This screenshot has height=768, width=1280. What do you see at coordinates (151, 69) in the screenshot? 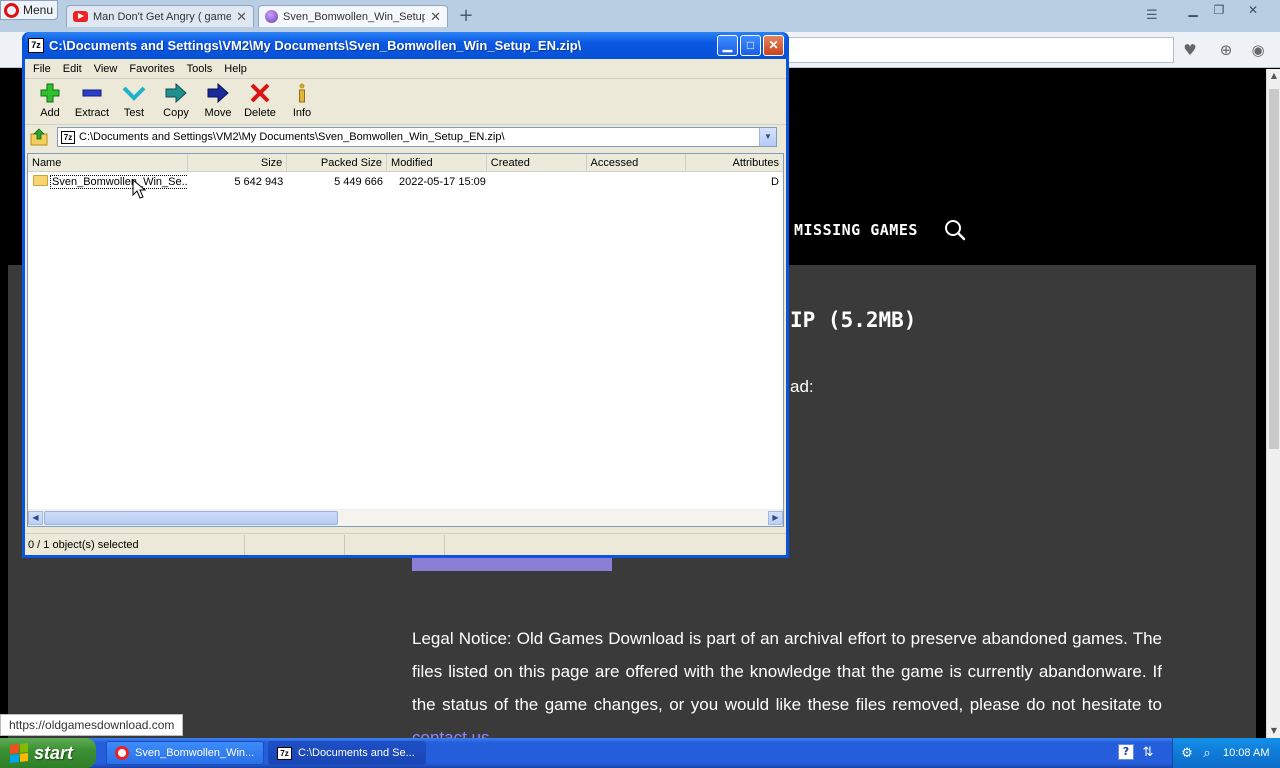
I see `menu-favorites: Favorites` at bounding box center [151, 69].